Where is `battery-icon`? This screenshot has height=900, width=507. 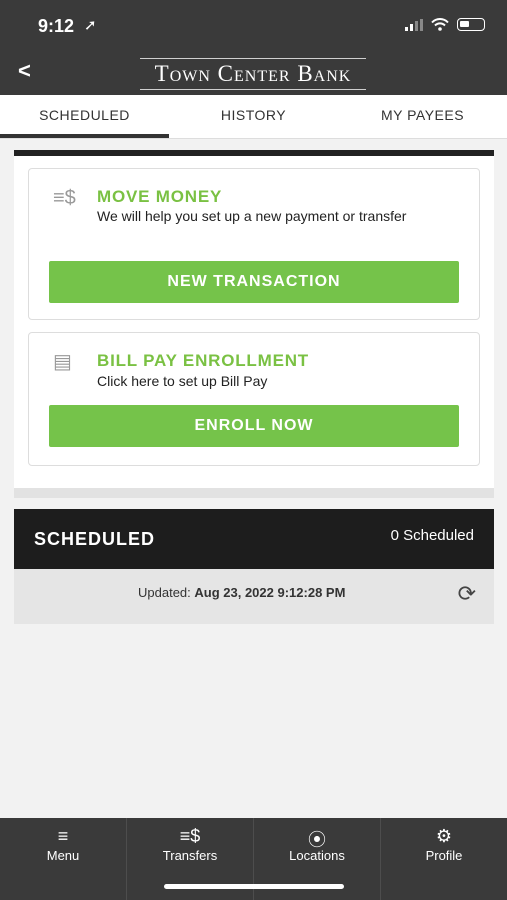
battery-icon is located at coordinates (471, 24).